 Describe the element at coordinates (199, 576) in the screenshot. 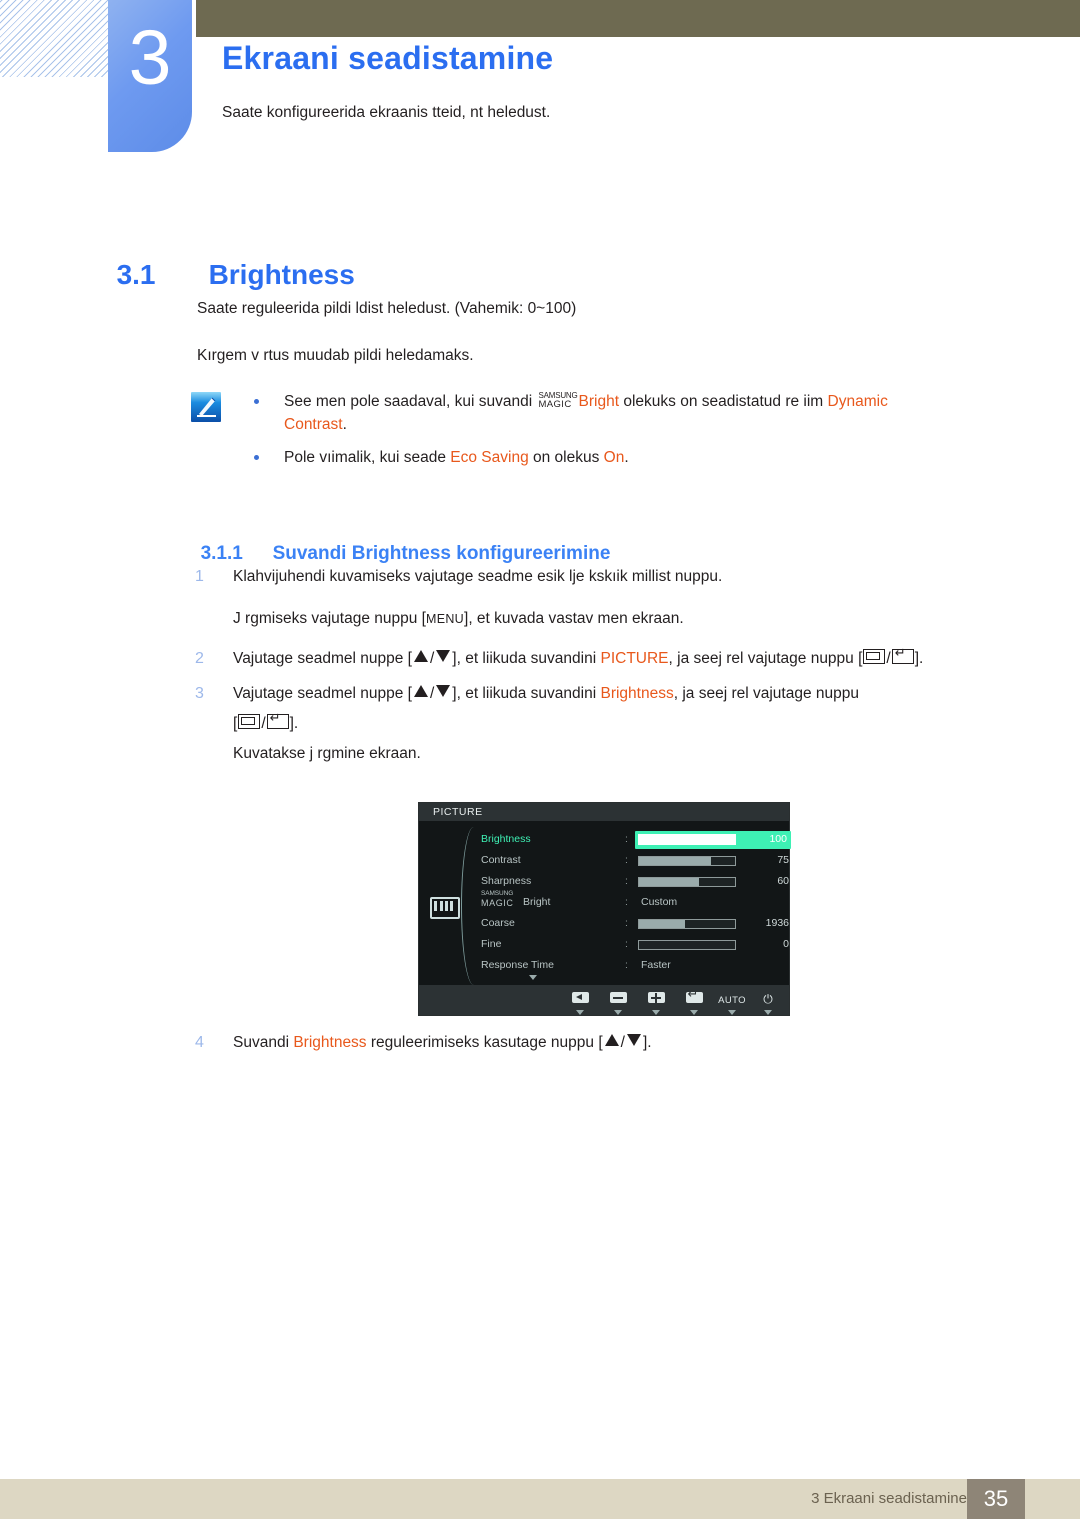

I see `step-number: 1` at that location.